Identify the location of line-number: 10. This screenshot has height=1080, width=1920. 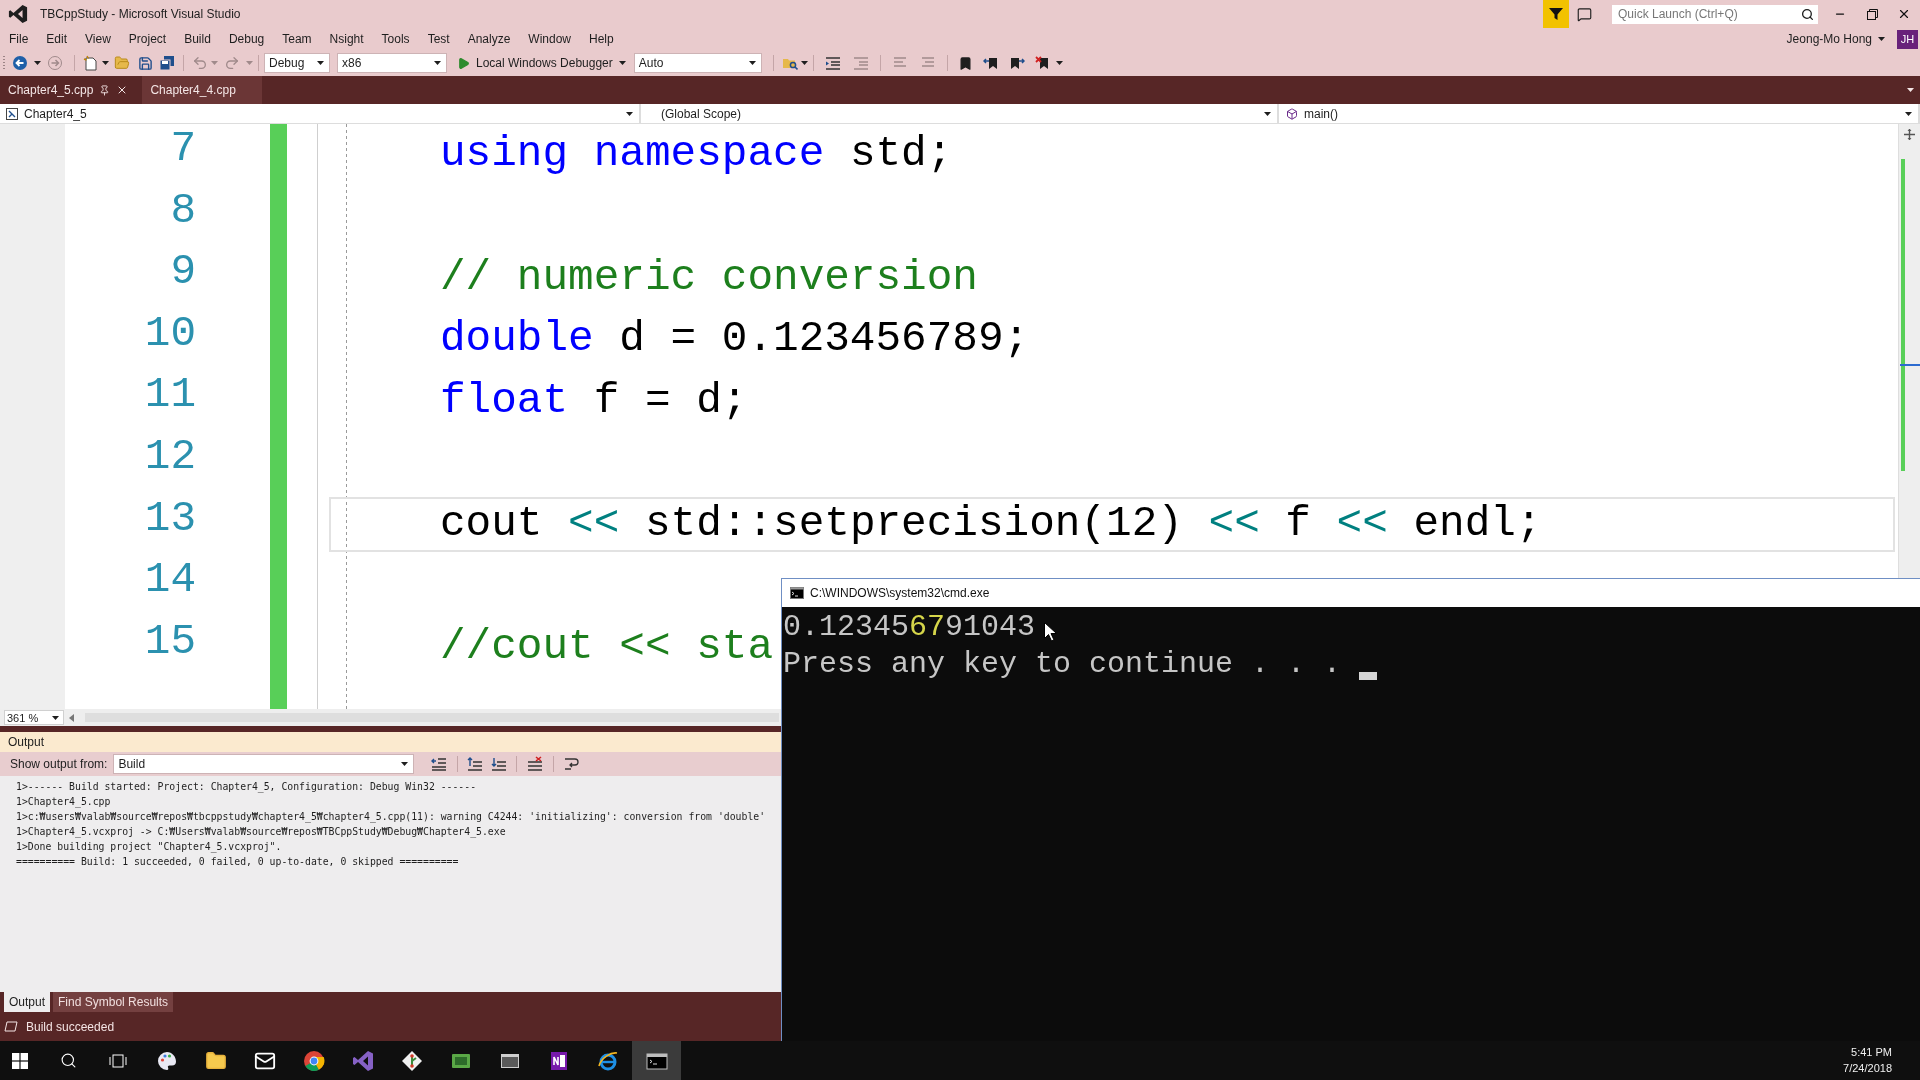
(170, 334).